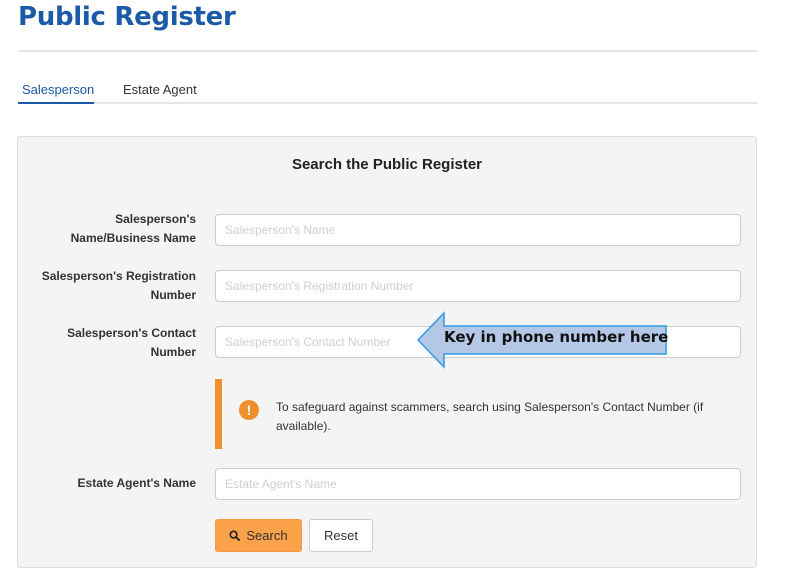 The width and height of the screenshot is (800, 584). I want to click on salesperson-name-label: Salesperson's Name/Business Name, so click(106, 229).